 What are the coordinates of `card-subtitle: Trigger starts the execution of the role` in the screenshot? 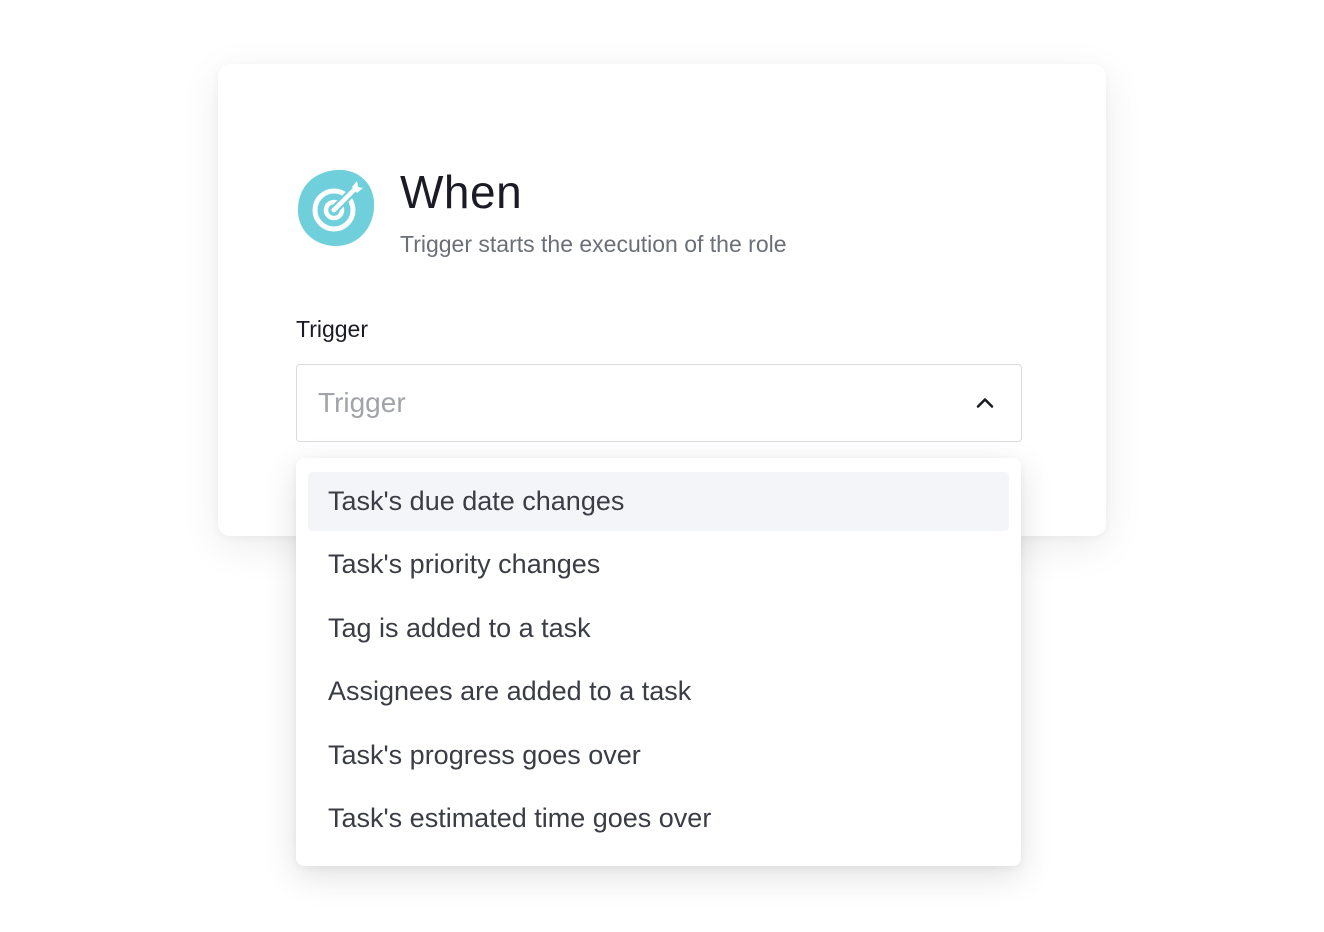 It's located at (593, 244).